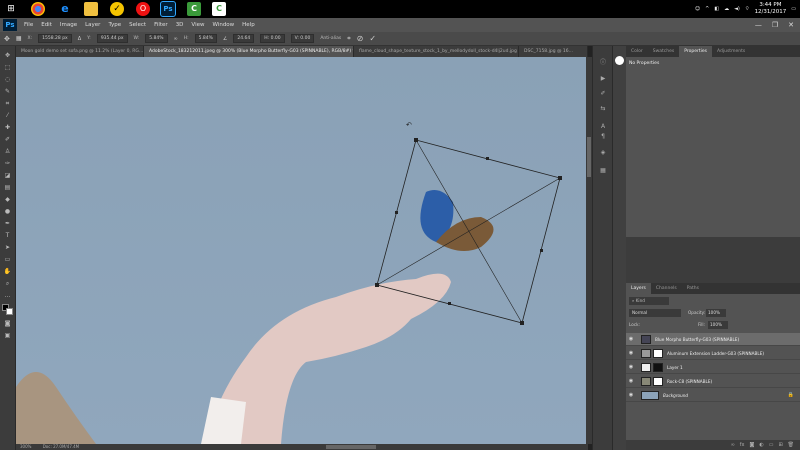  I want to click on volume-icon: ◄), so click(737, 9).